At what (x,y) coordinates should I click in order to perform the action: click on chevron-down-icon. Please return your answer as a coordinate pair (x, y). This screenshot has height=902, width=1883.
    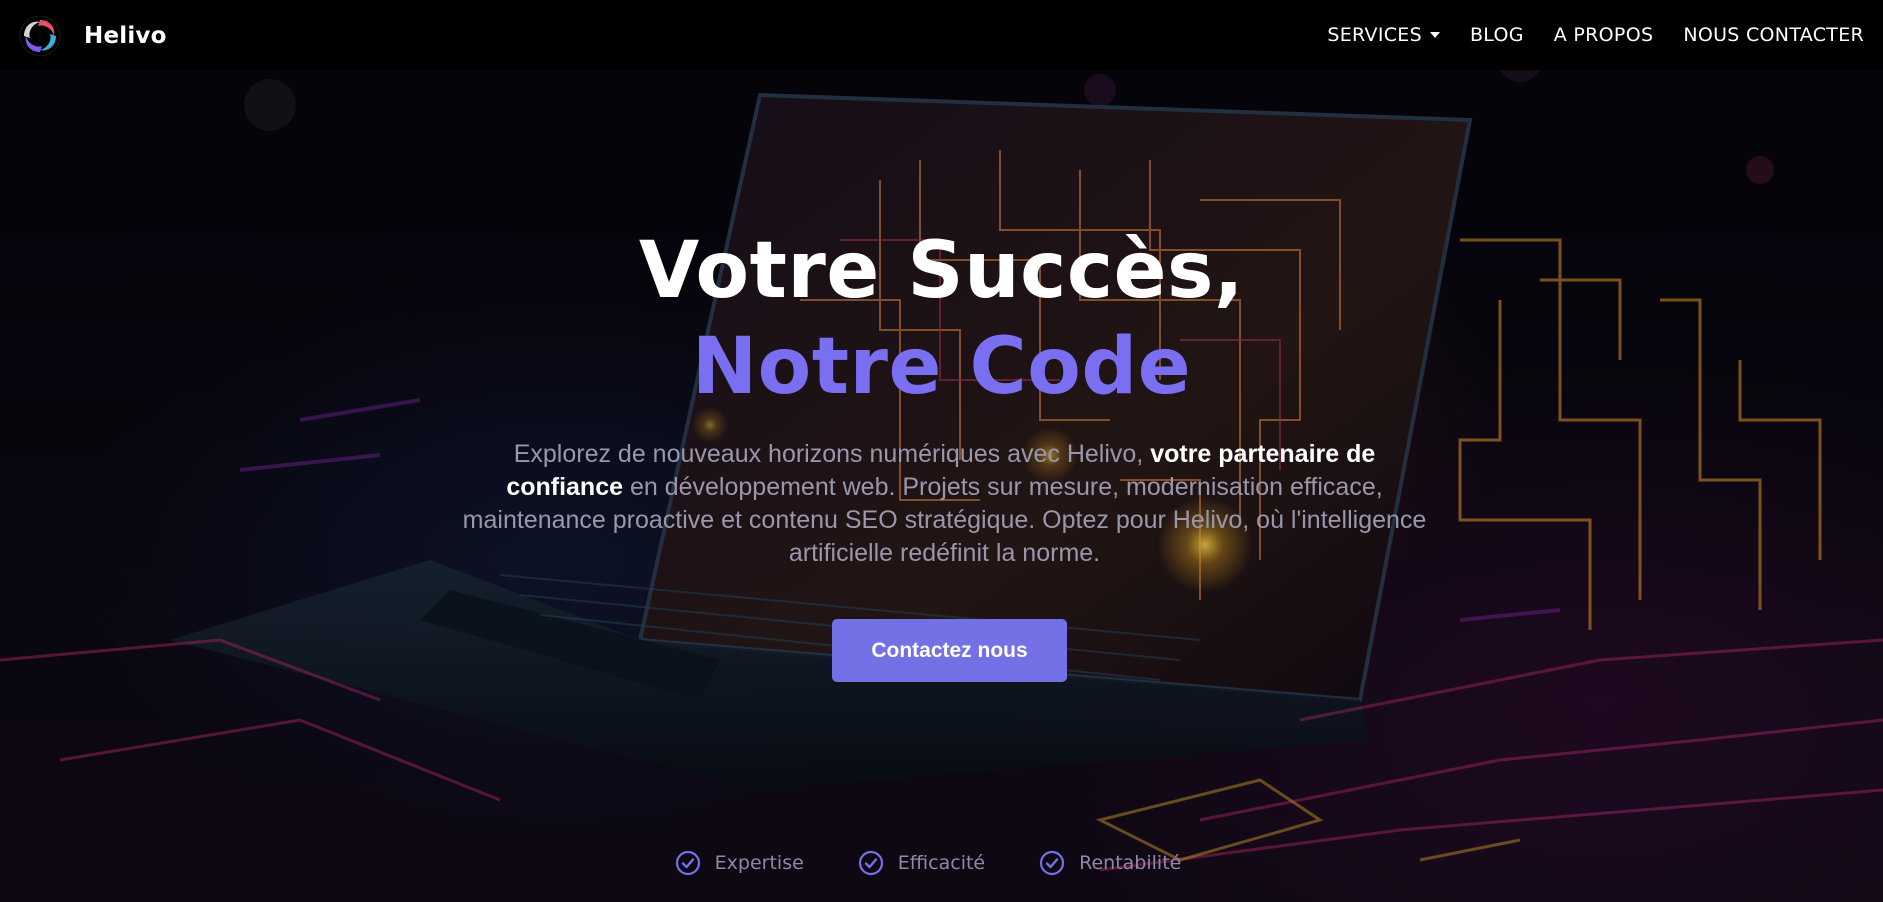
    Looking at the image, I should click on (1434, 35).